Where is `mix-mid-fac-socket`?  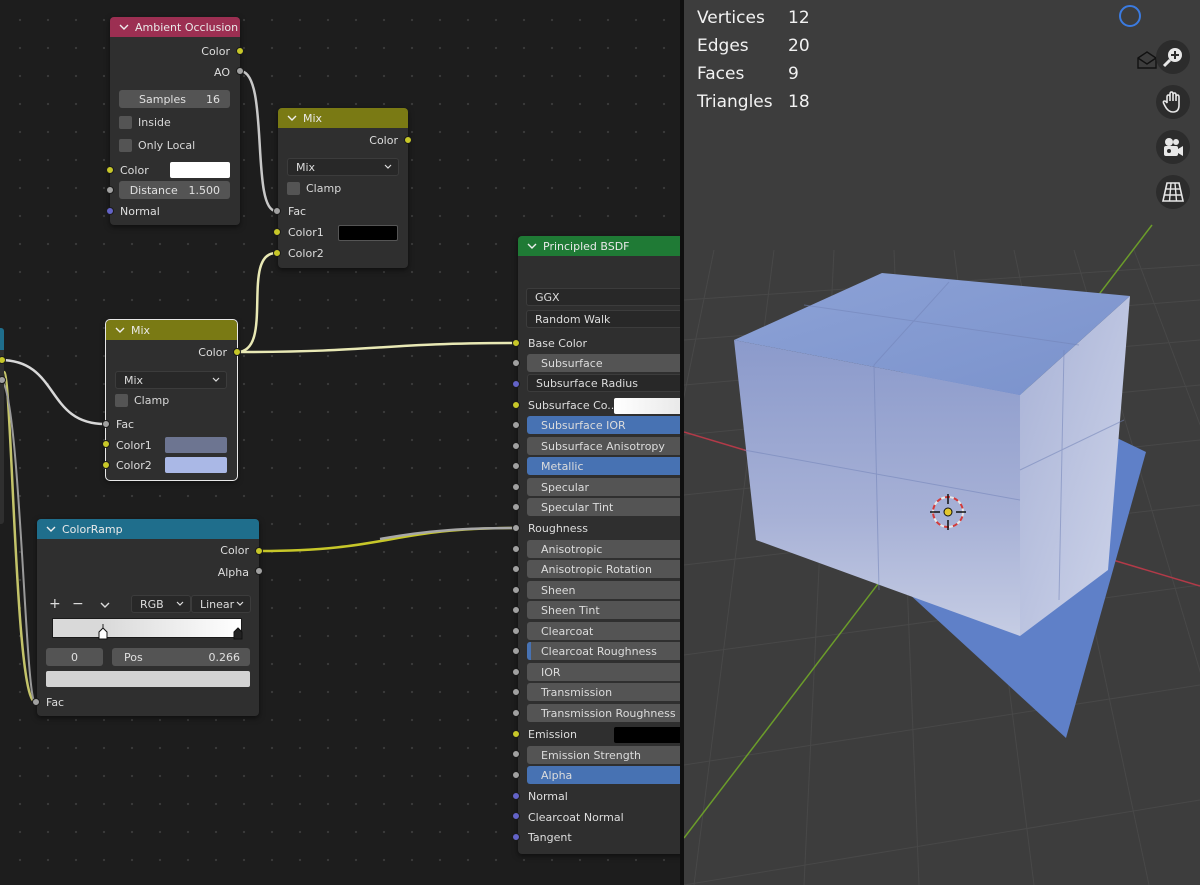
mix-mid-fac-socket is located at coordinates (106, 424).